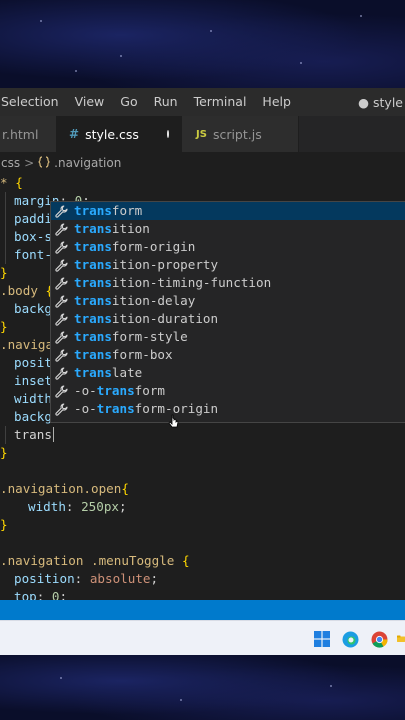 This screenshot has height=720, width=405. What do you see at coordinates (33, 218) in the screenshot?
I see `code-line: paddi` at bounding box center [33, 218].